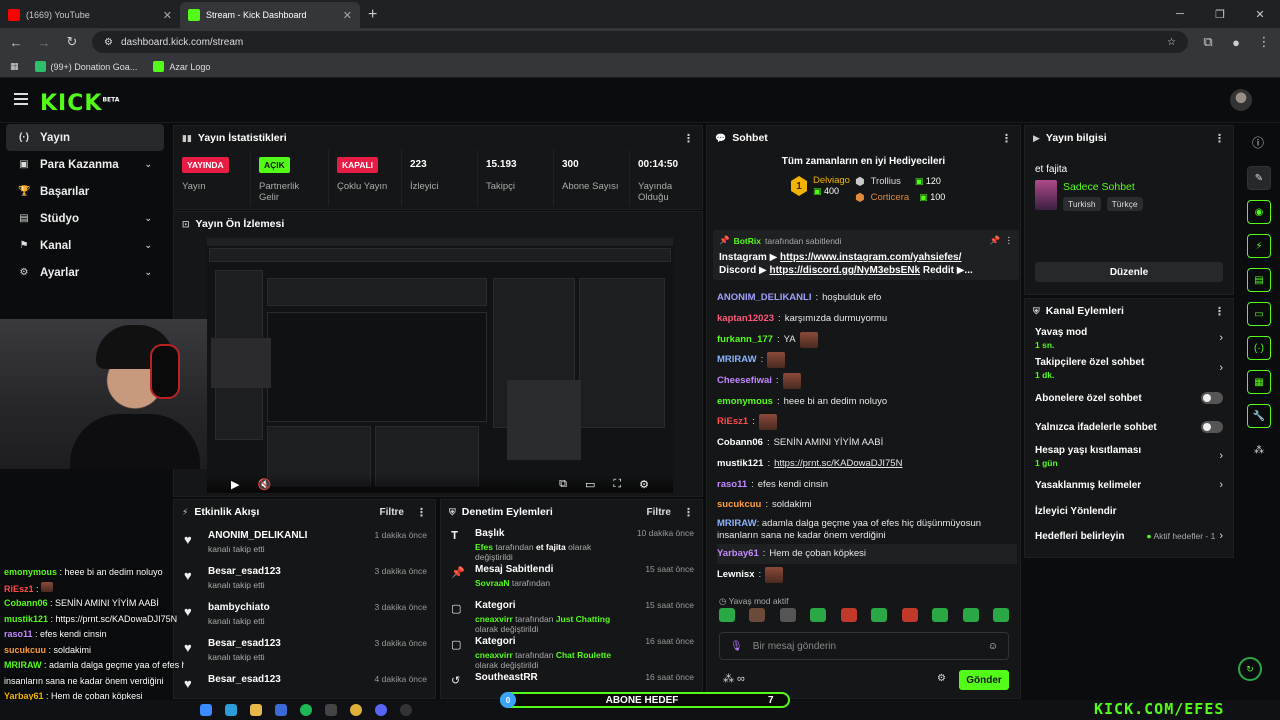 The image size is (1280, 720). What do you see at coordinates (331, 710) in the screenshot?
I see `media-icon` at bounding box center [331, 710].